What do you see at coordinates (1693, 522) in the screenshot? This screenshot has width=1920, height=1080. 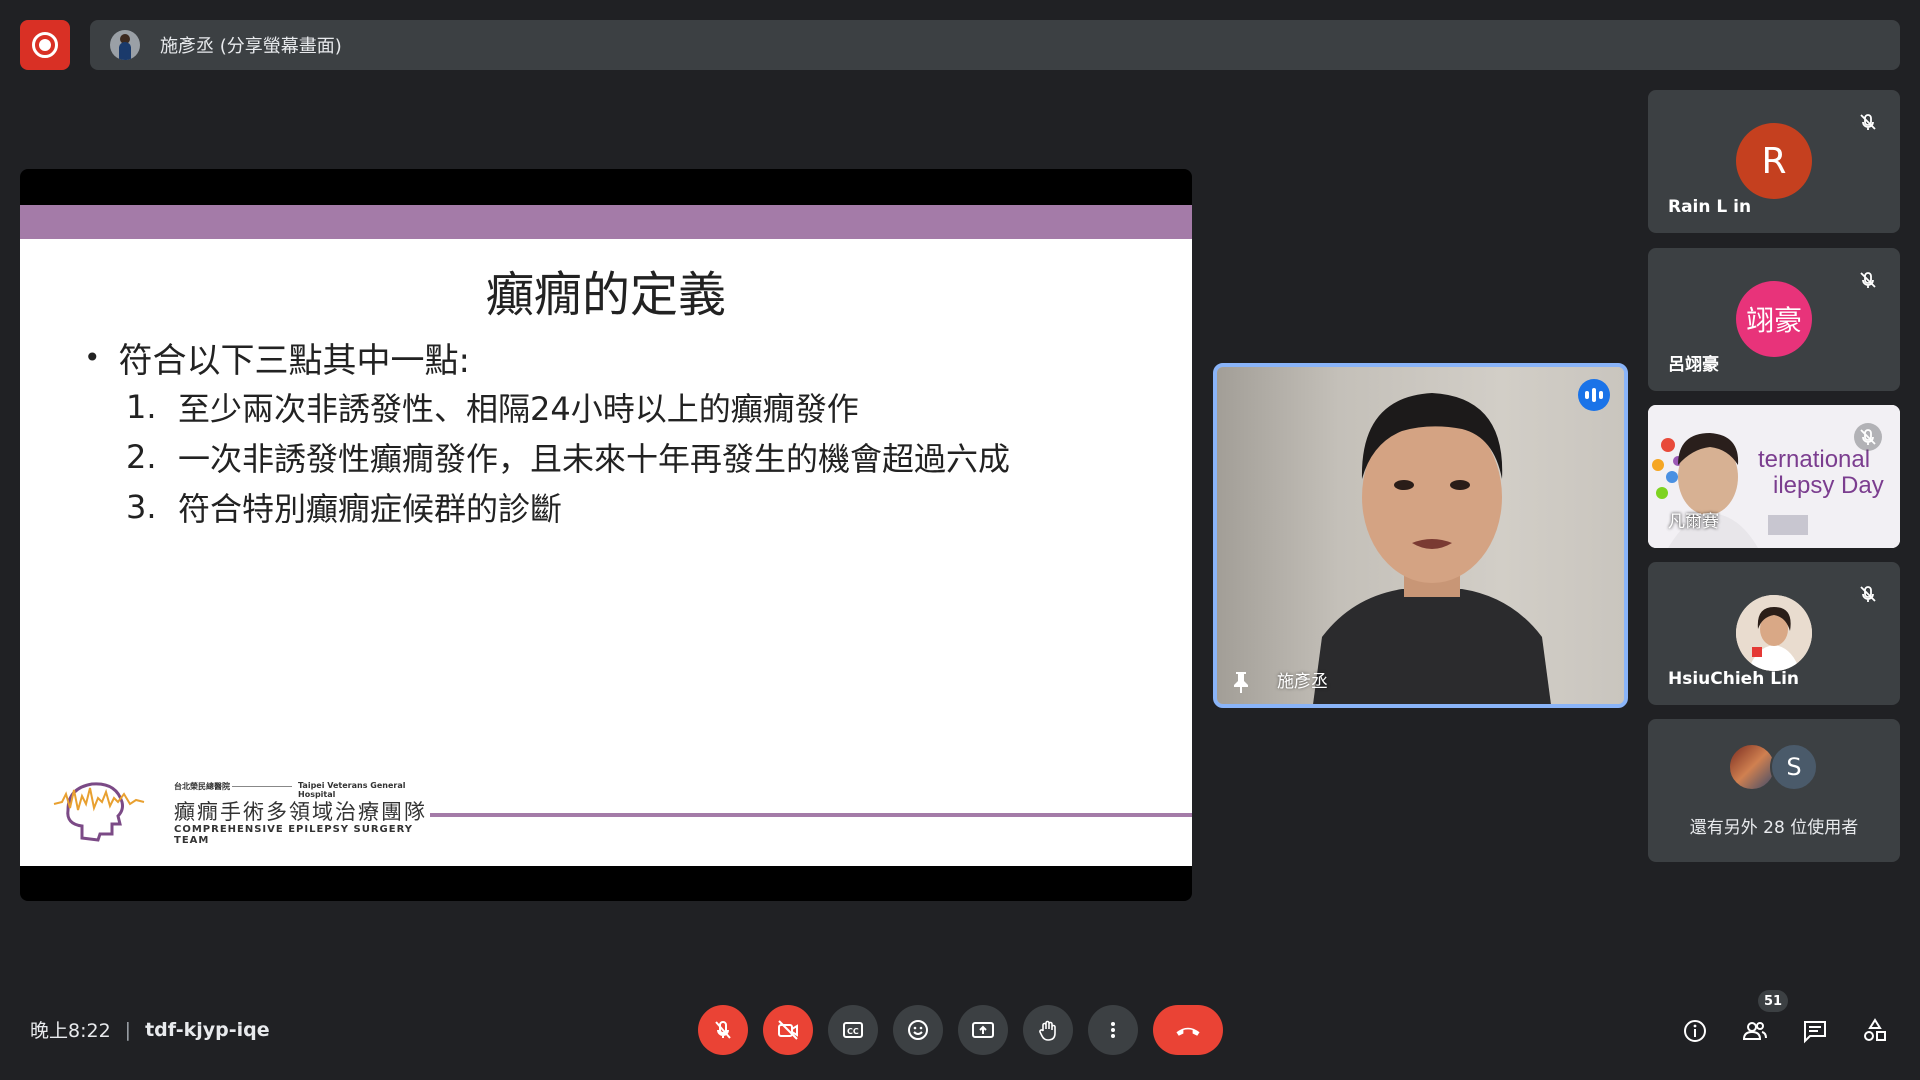 I see `participant-name: 凡爾賽` at bounding box center [1693, 522].